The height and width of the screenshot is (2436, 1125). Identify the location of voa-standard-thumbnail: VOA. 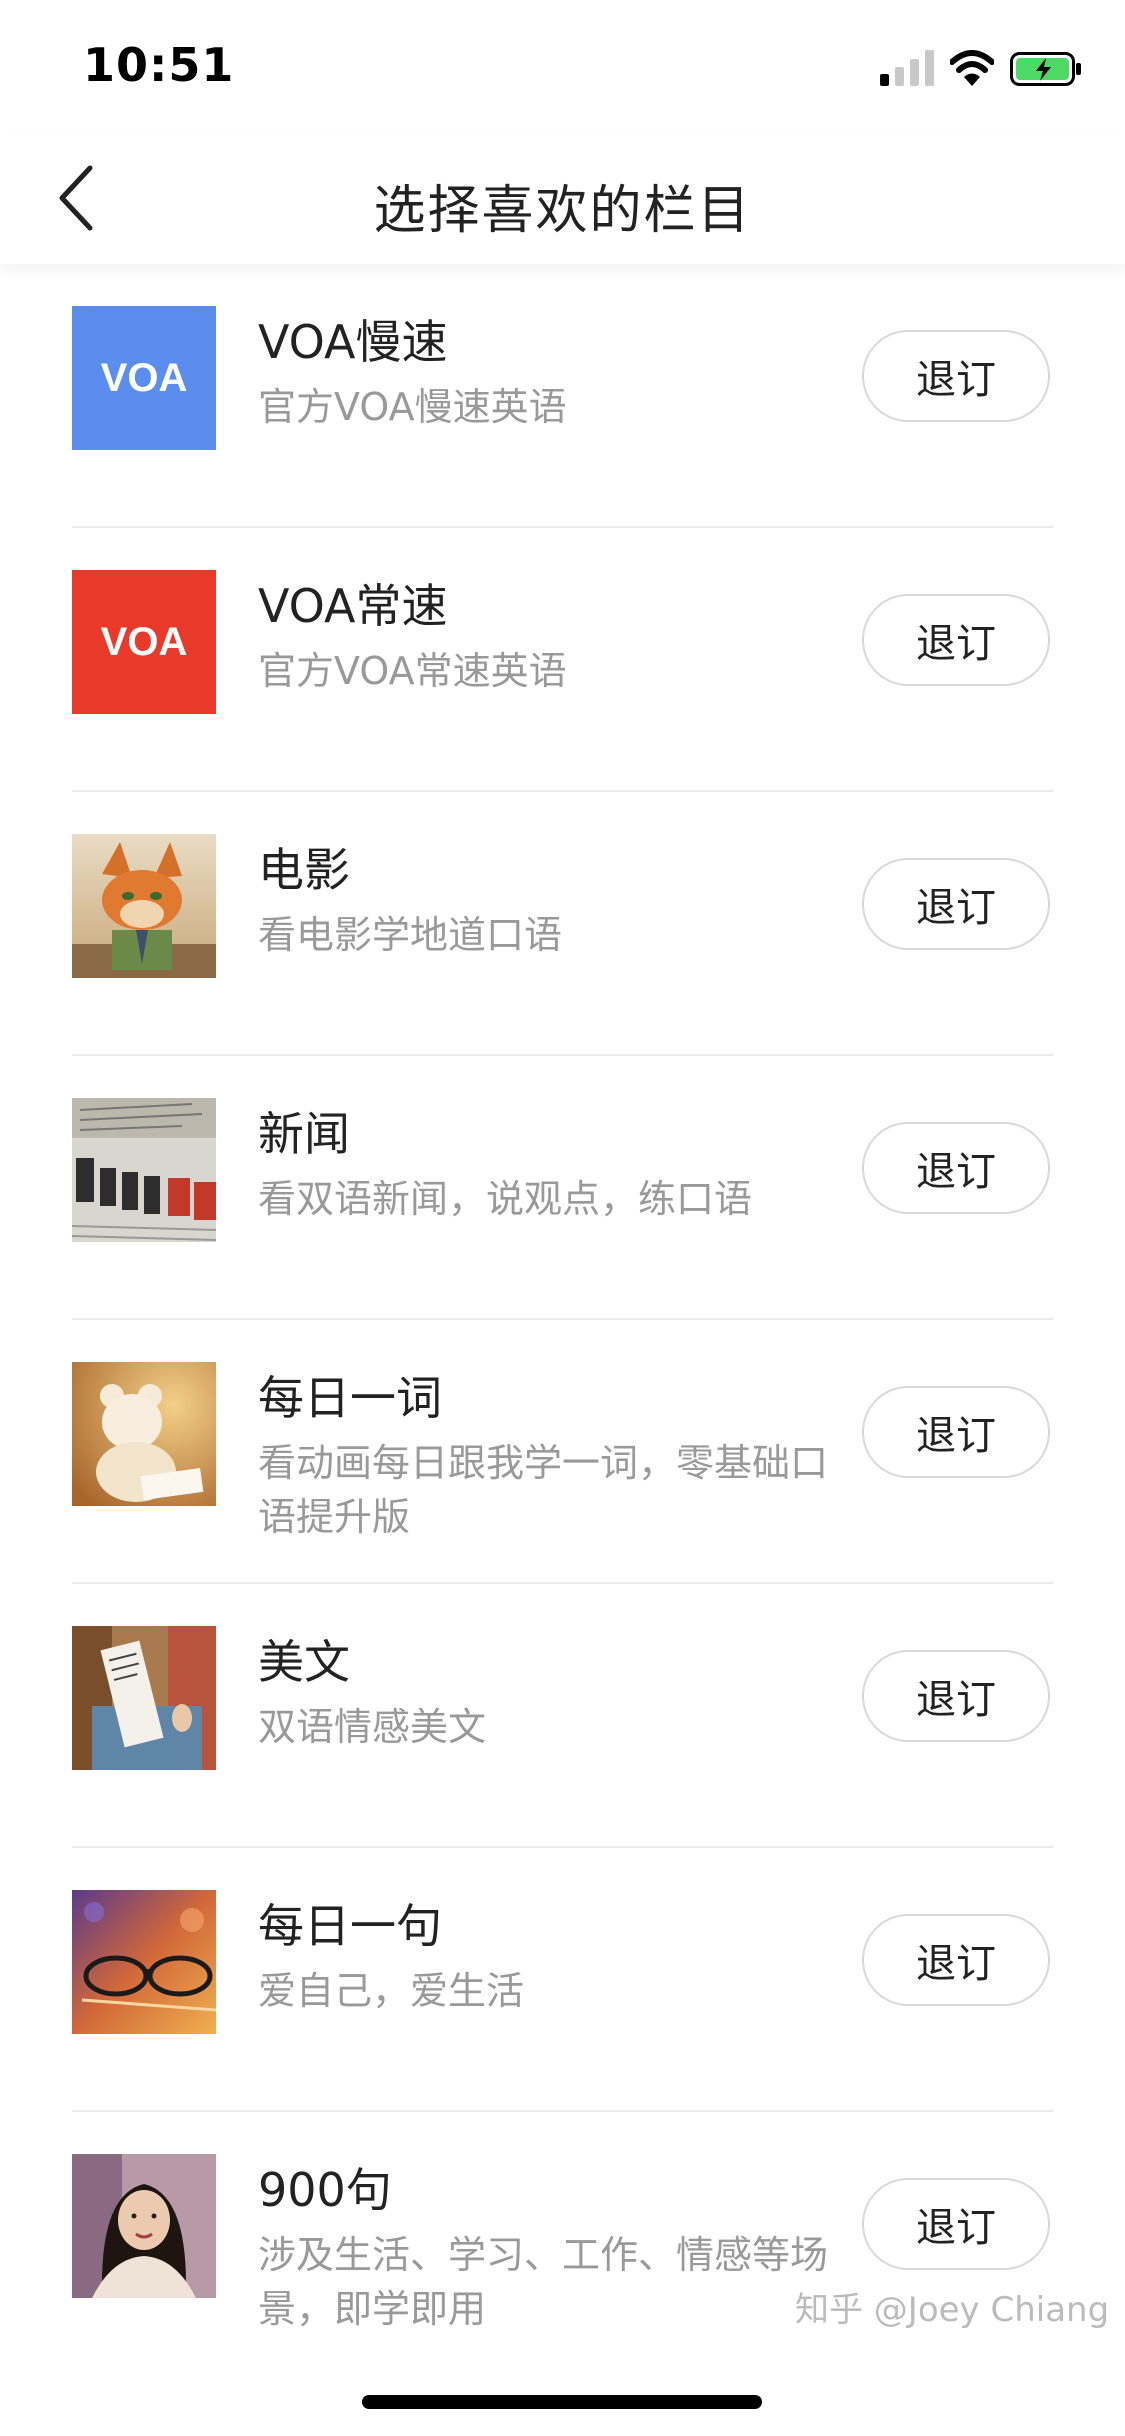
(144, 642).